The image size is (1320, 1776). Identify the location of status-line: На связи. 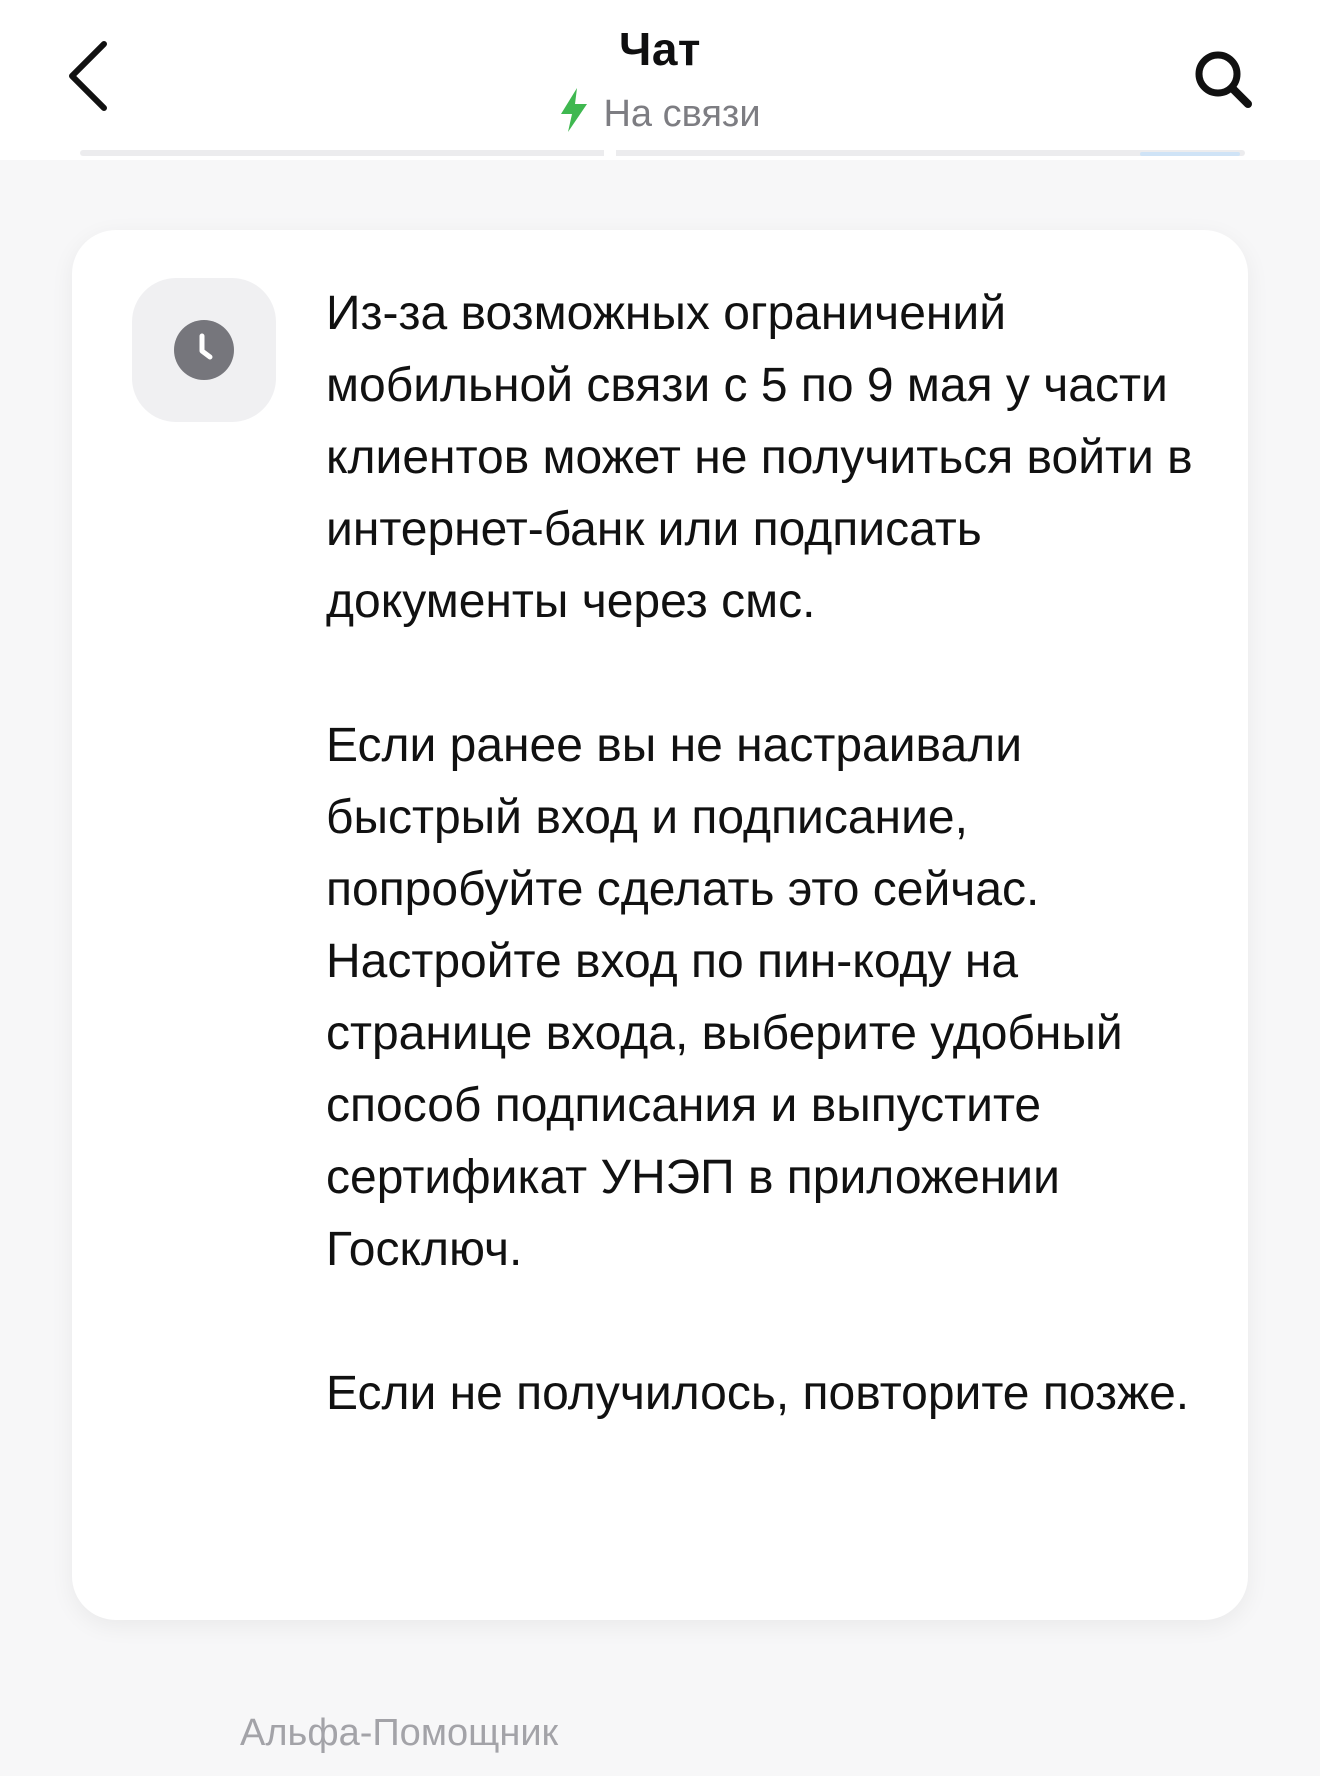
(660, 115).